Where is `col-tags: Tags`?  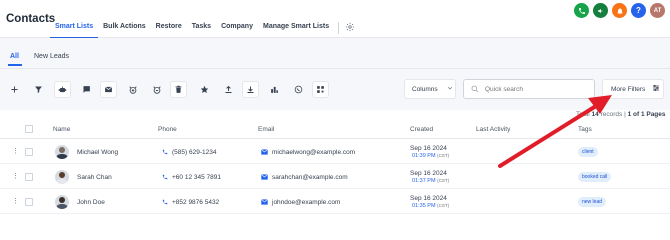
col-tags: Tags is located at coordinates (585, 129).